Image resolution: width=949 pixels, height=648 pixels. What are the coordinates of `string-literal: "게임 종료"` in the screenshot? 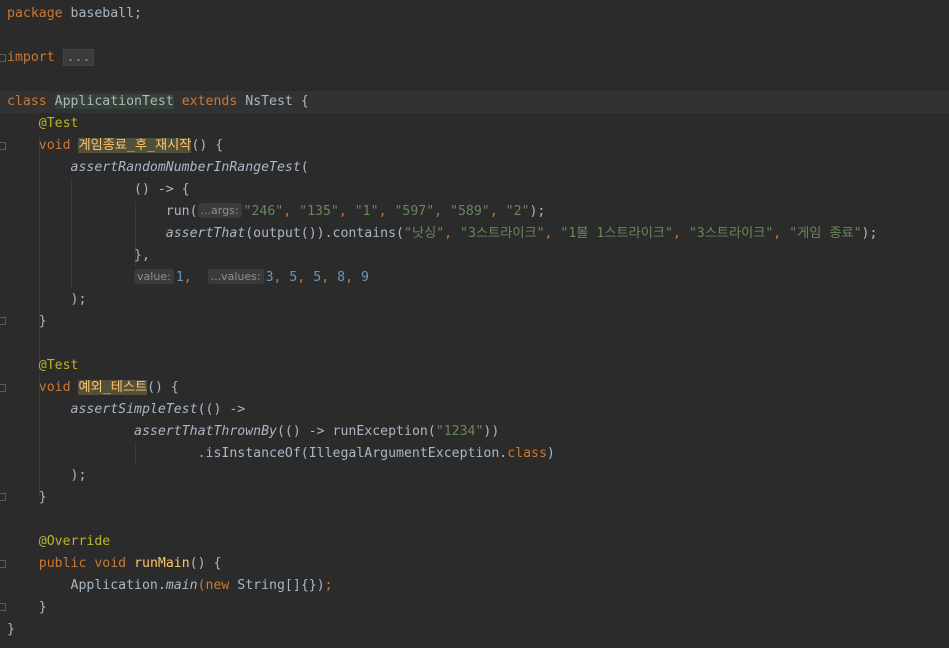 It's located at (825, 233).